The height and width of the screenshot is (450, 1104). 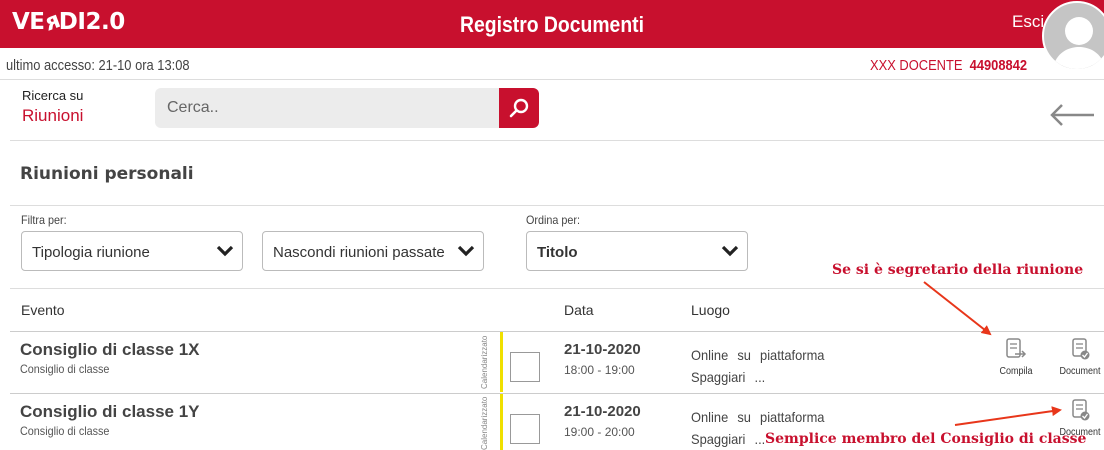 What do you see at coordinates (1078, 43) in the screenshot?
I see `user-icon` at bounding box center [1078, 43].